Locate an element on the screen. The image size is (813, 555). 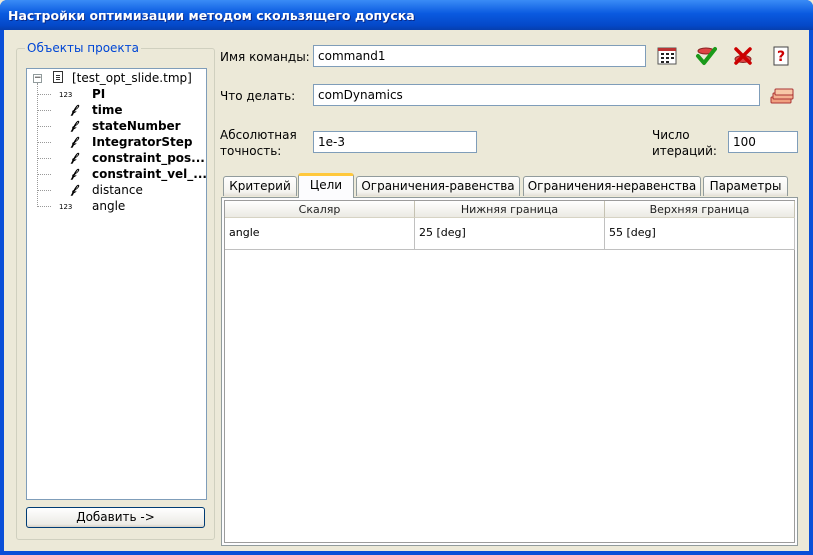
column-header-upper-bound: Верхняя граница is located at coordinates (700, 209).